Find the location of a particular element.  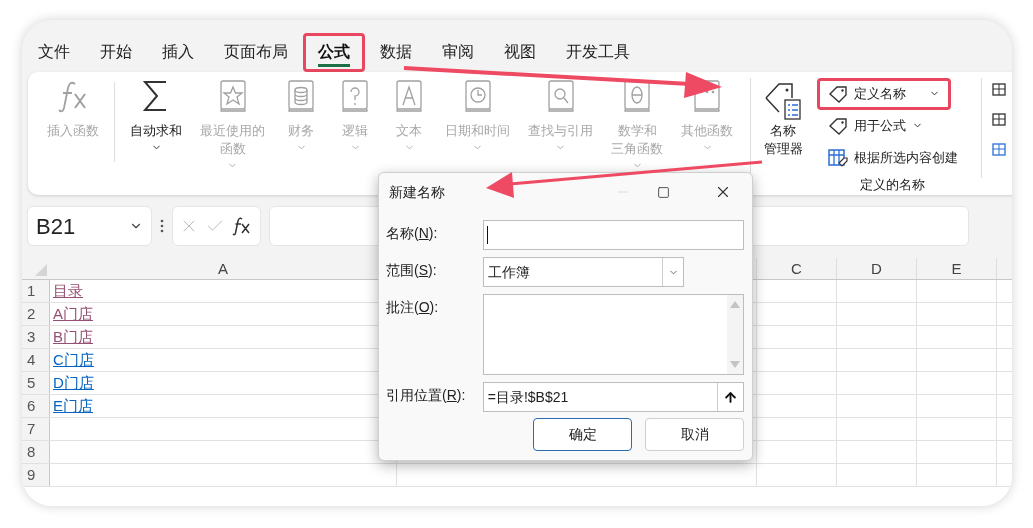

field-label: 引用位置(R): is located at coordinates (426, 395).